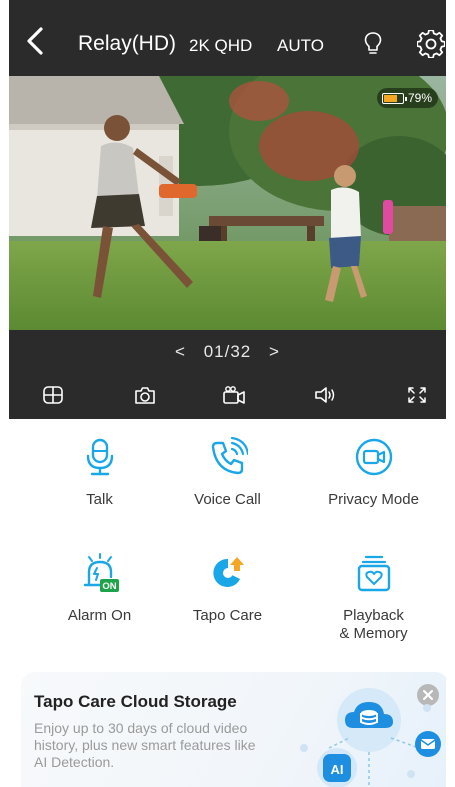 The image size is (455, 787). I want to click on feature-label: Talk, so click(99, 499).